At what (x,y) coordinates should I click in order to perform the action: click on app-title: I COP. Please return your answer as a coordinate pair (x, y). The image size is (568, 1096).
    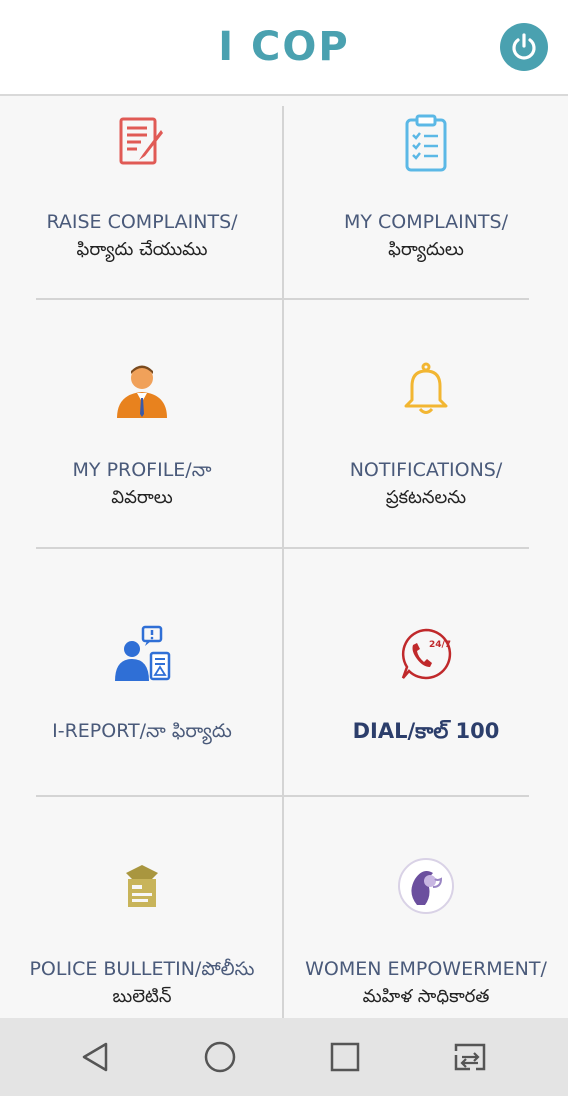
    Looking at the image, I should click on (284, 47).